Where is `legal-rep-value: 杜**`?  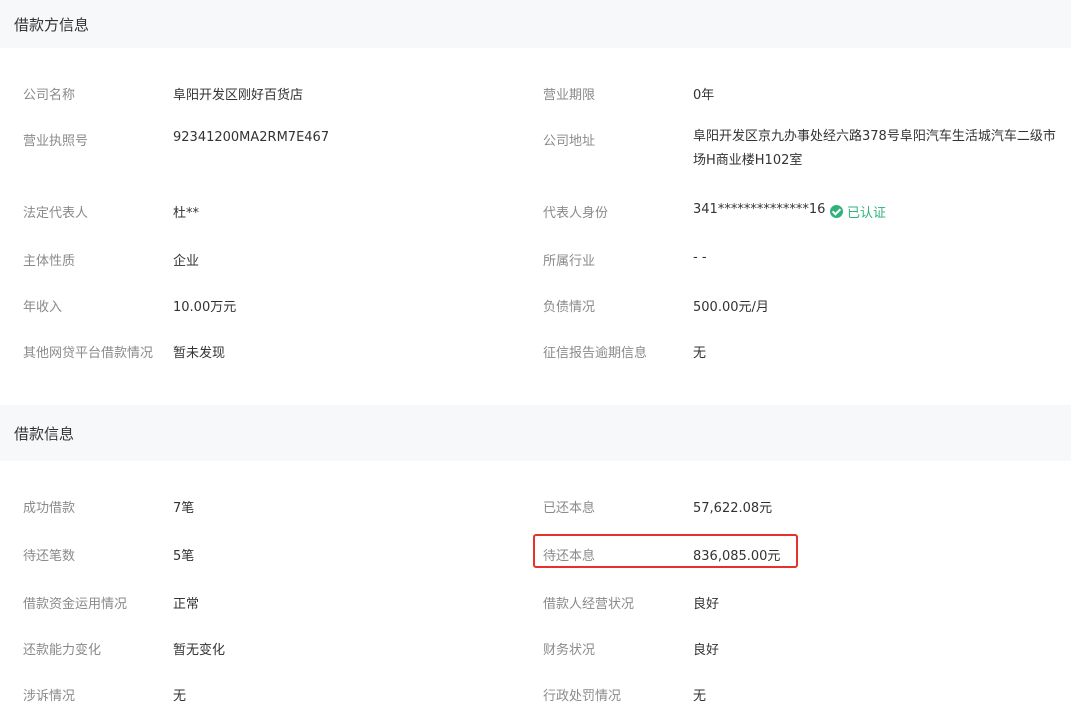 legal-rep-value: 杜** is located at coordinates (186, 213).